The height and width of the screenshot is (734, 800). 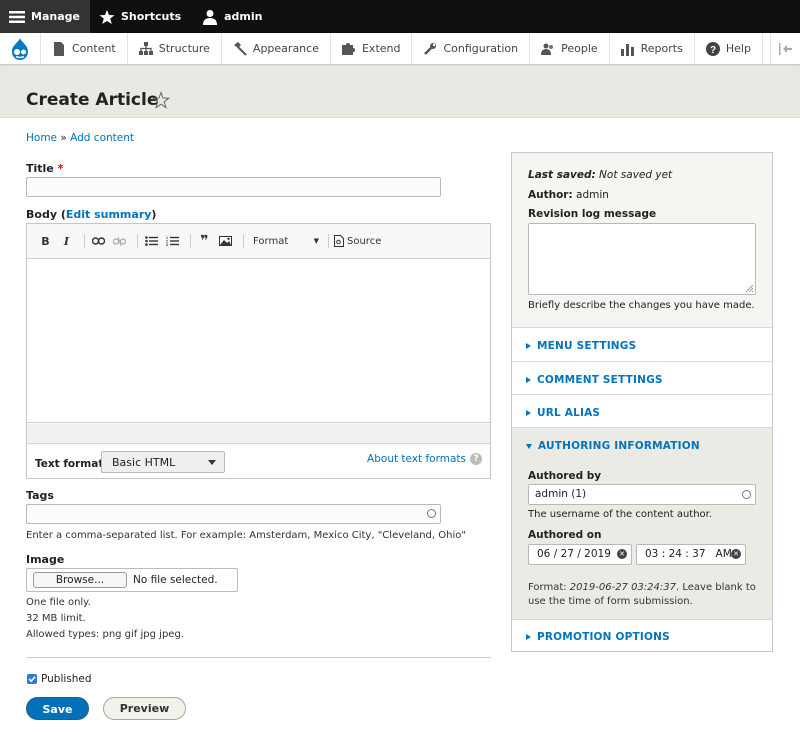 I want to click on authored-on-label: Authored on, so click(x=565, y=535).